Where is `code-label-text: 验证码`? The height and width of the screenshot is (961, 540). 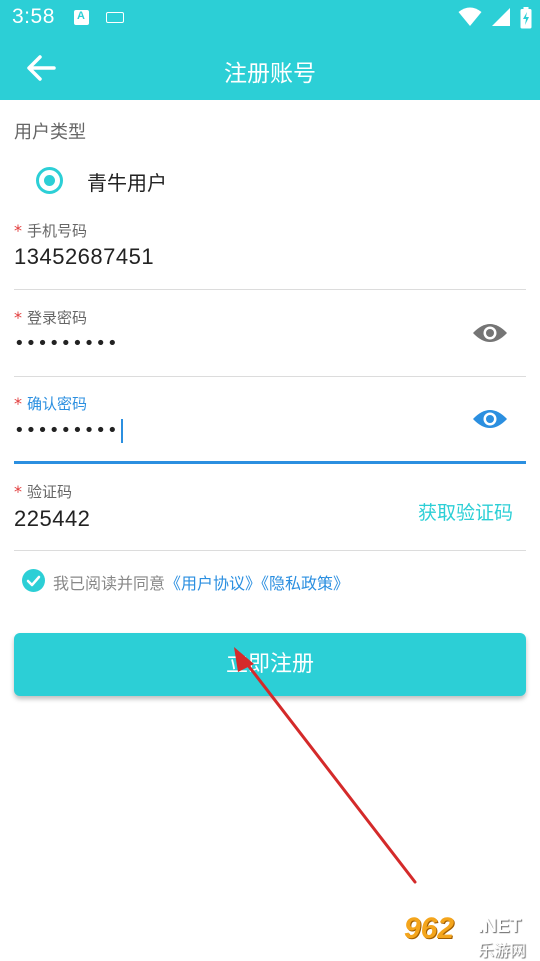 code-label-text: 验证码 is located at coordinates (50, 492).